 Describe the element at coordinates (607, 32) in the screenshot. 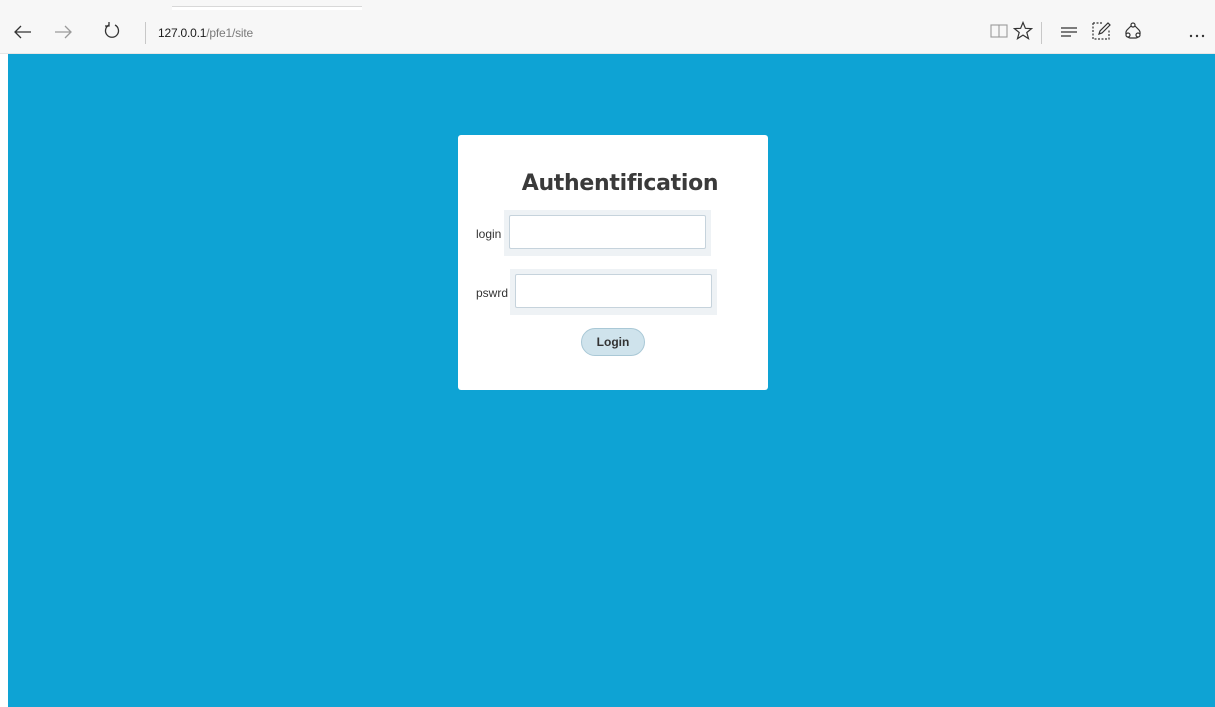

I see `browser-toolbar: 127.0.0.1/pfe1/site` at that location.